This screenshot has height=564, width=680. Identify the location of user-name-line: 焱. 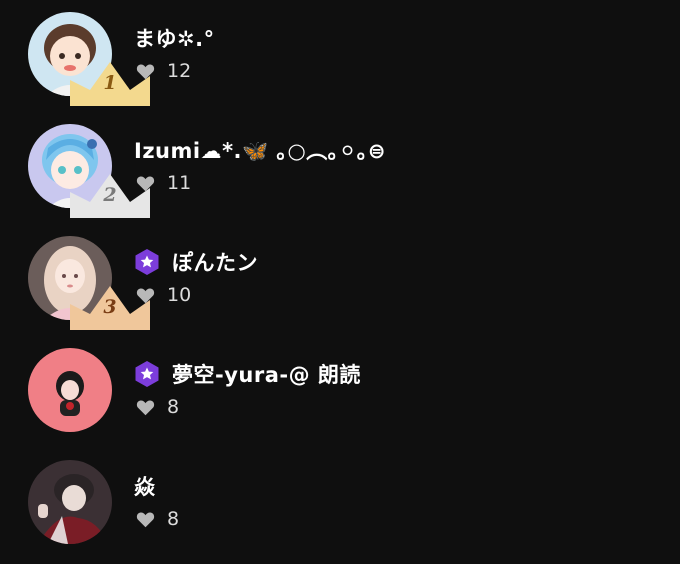
(145, 486).